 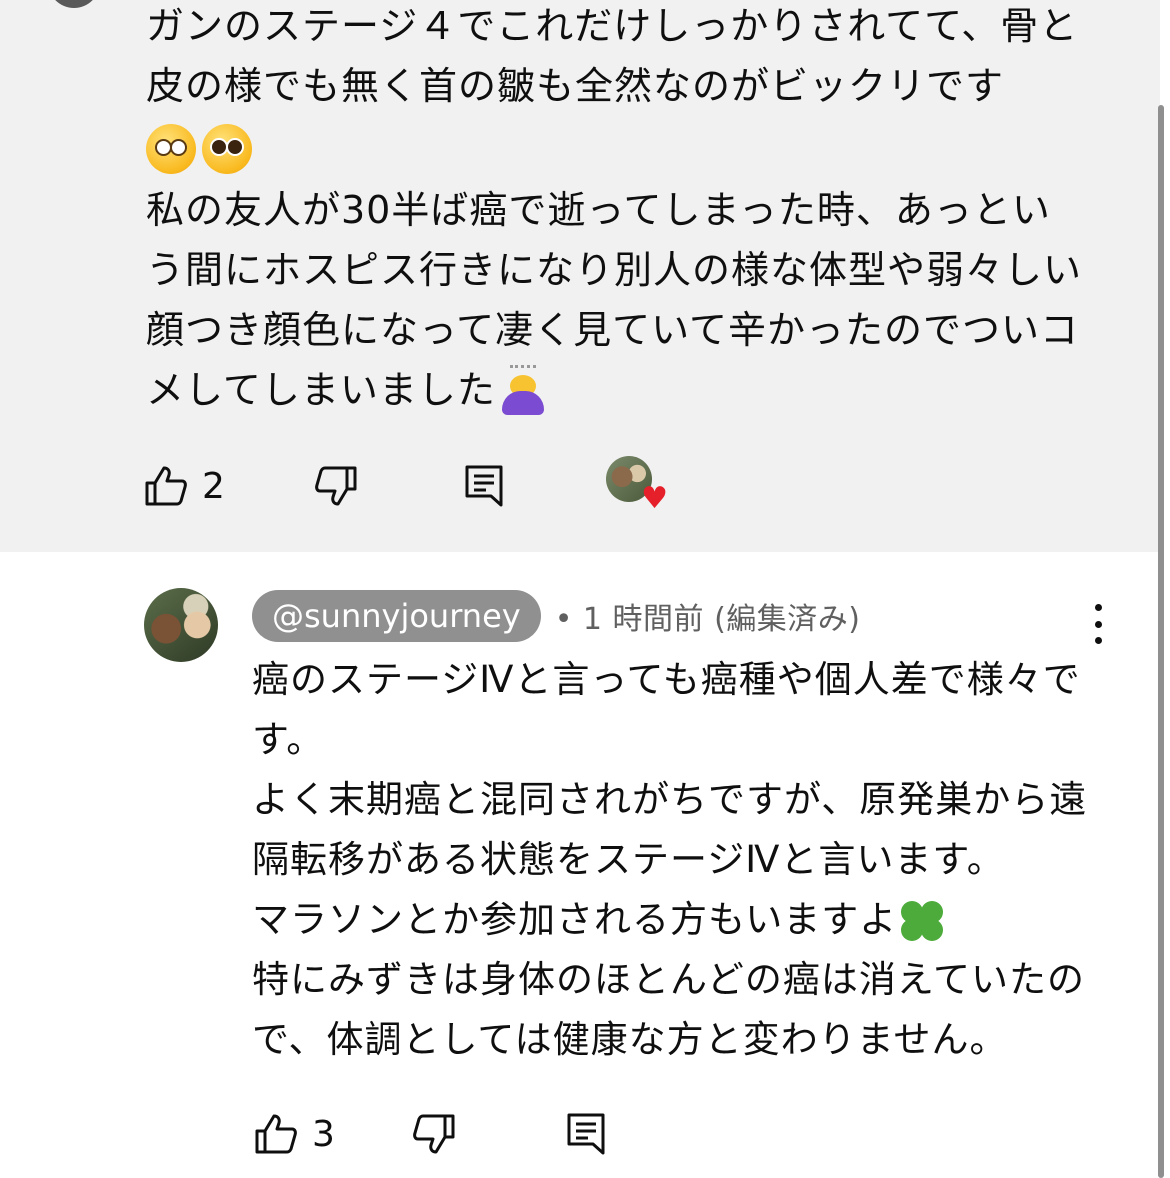 What do you see at coordinates (1098, 624) in the screenshot?
I see `more-vert-icon` at bounding box center [1098, 624].